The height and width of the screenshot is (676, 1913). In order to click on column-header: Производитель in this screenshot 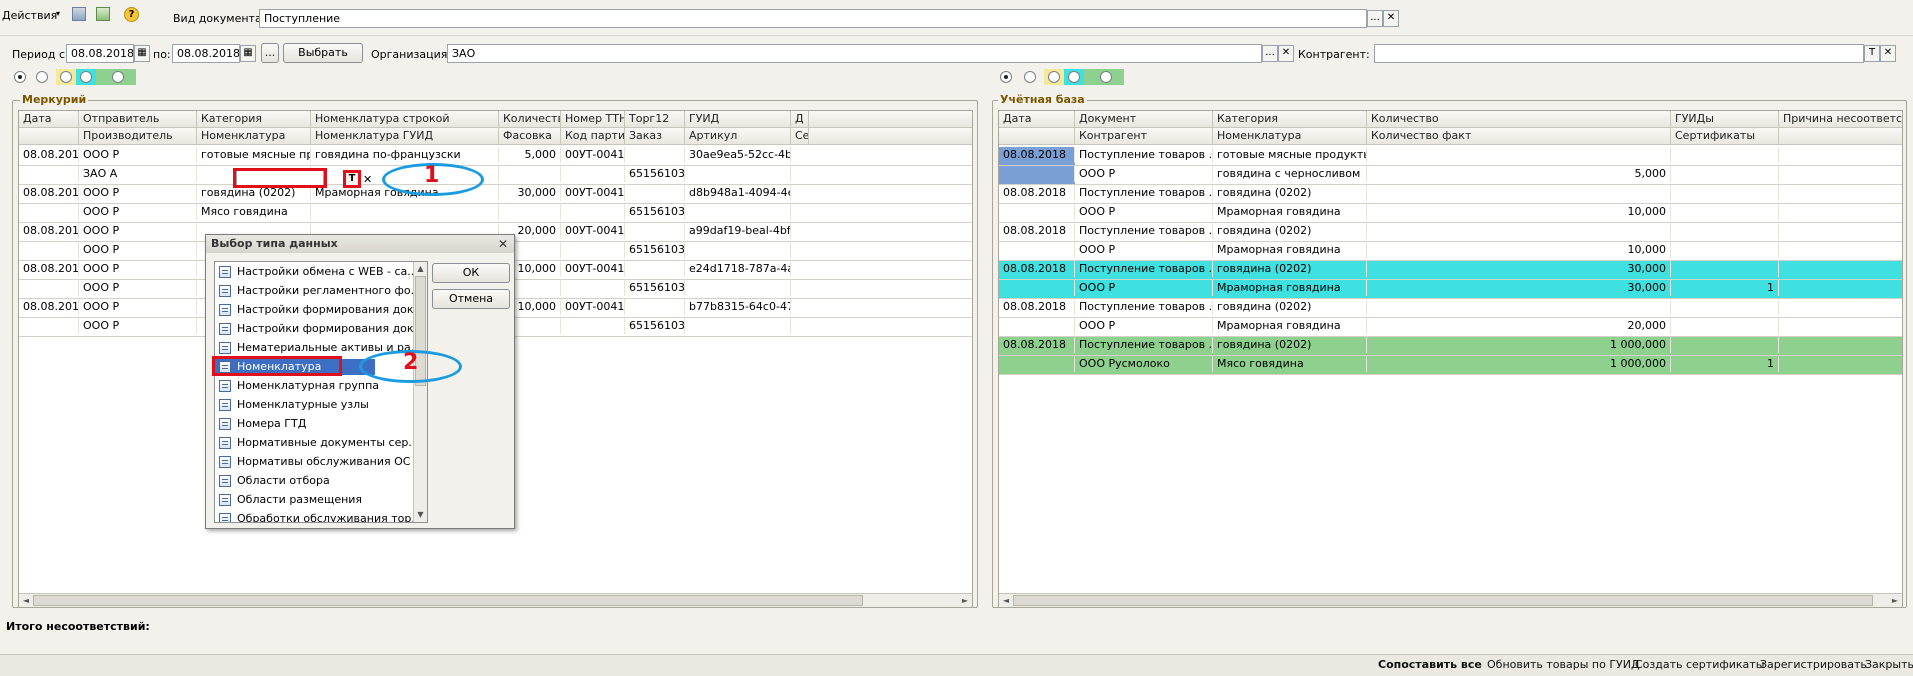, I will do `click(138, 136)`.